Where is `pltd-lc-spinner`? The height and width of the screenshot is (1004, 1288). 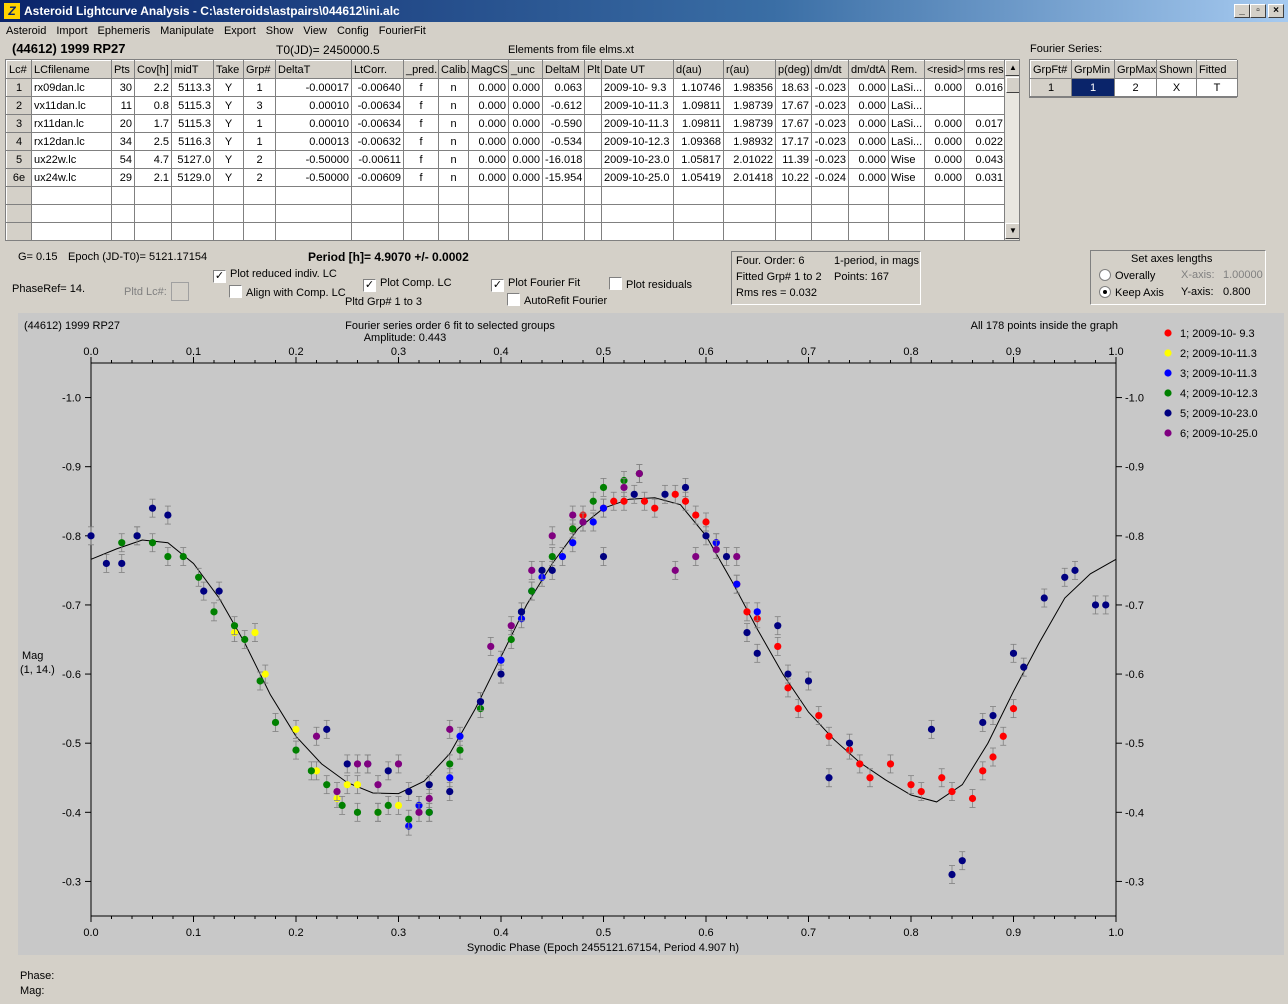 pltd-lc-spinner is located at coordinates (180, 291).